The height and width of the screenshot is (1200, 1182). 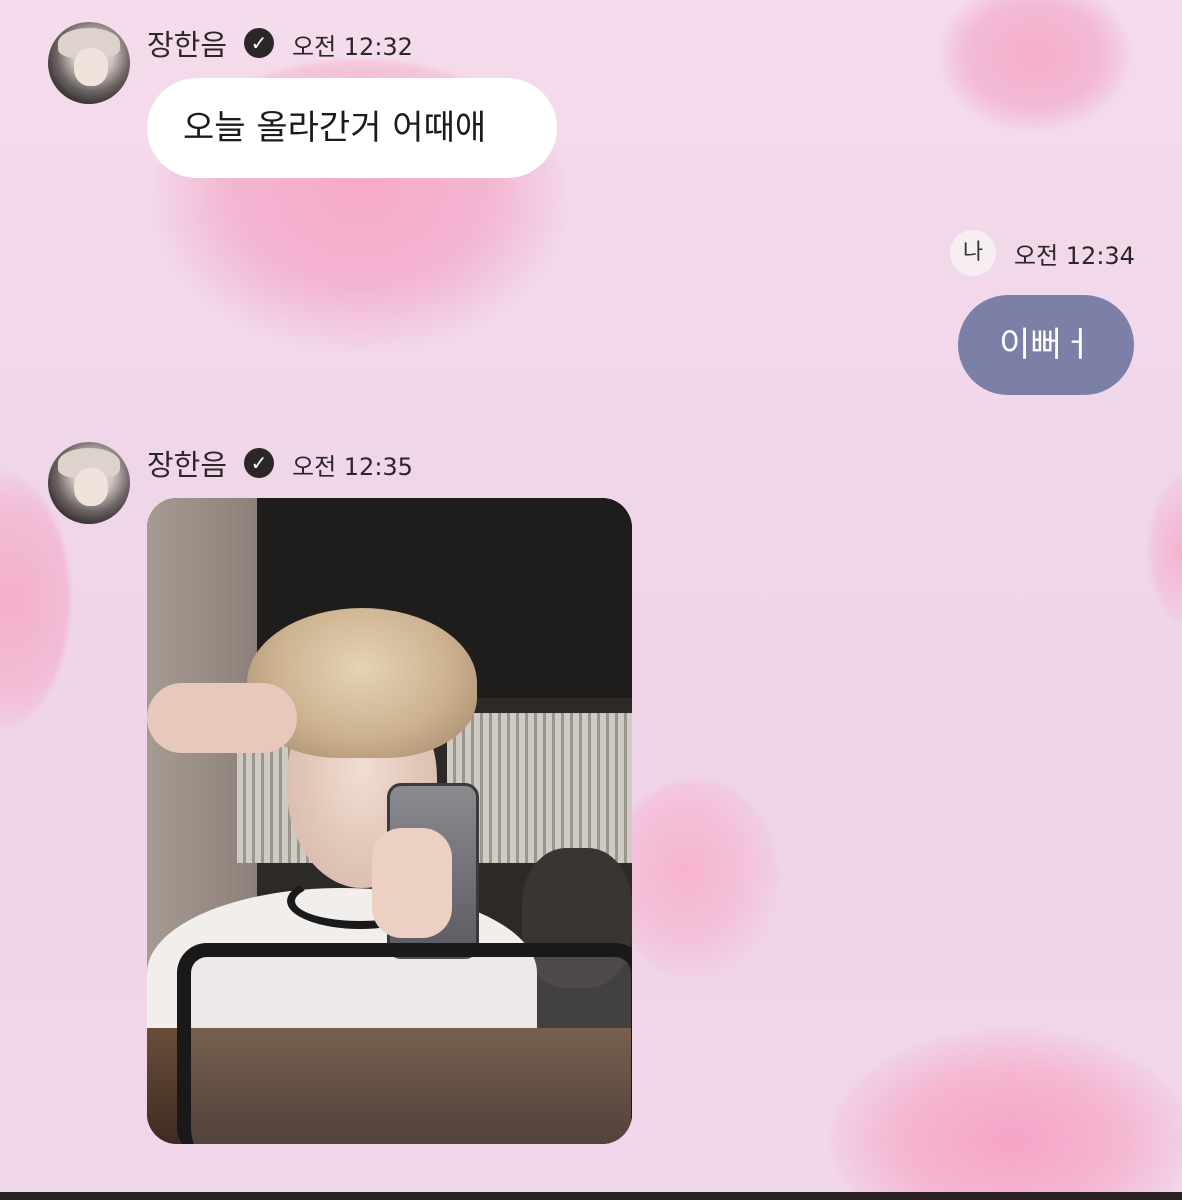 I want to click on me-badge: 나, so click(x=973, y=253).